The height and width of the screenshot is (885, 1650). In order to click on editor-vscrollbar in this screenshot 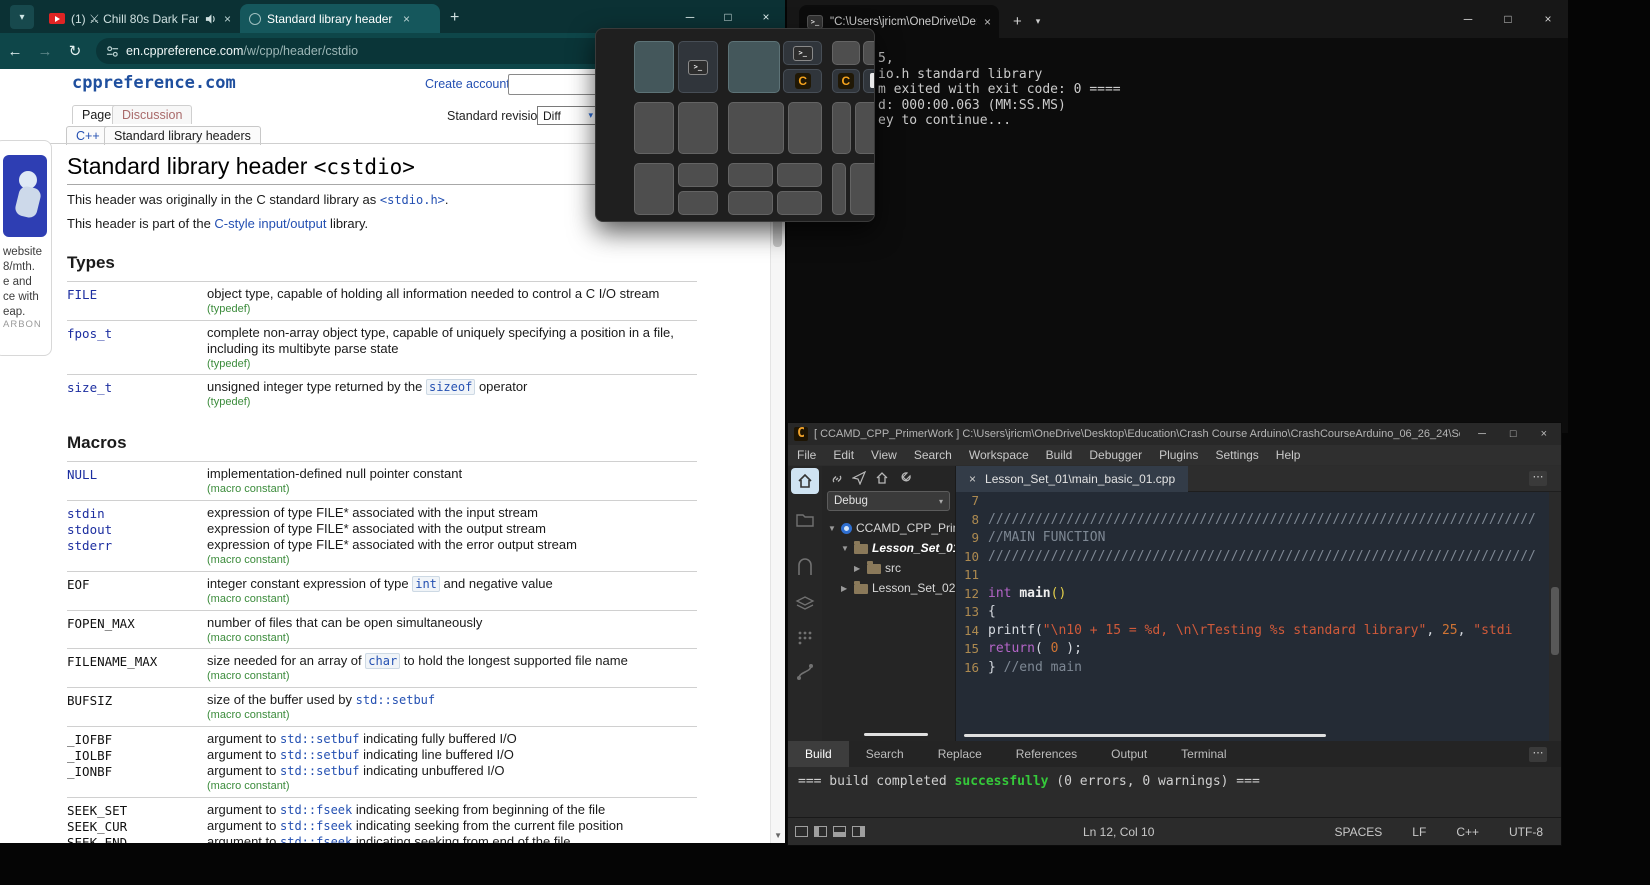, I will do `click(1555, 616)`.